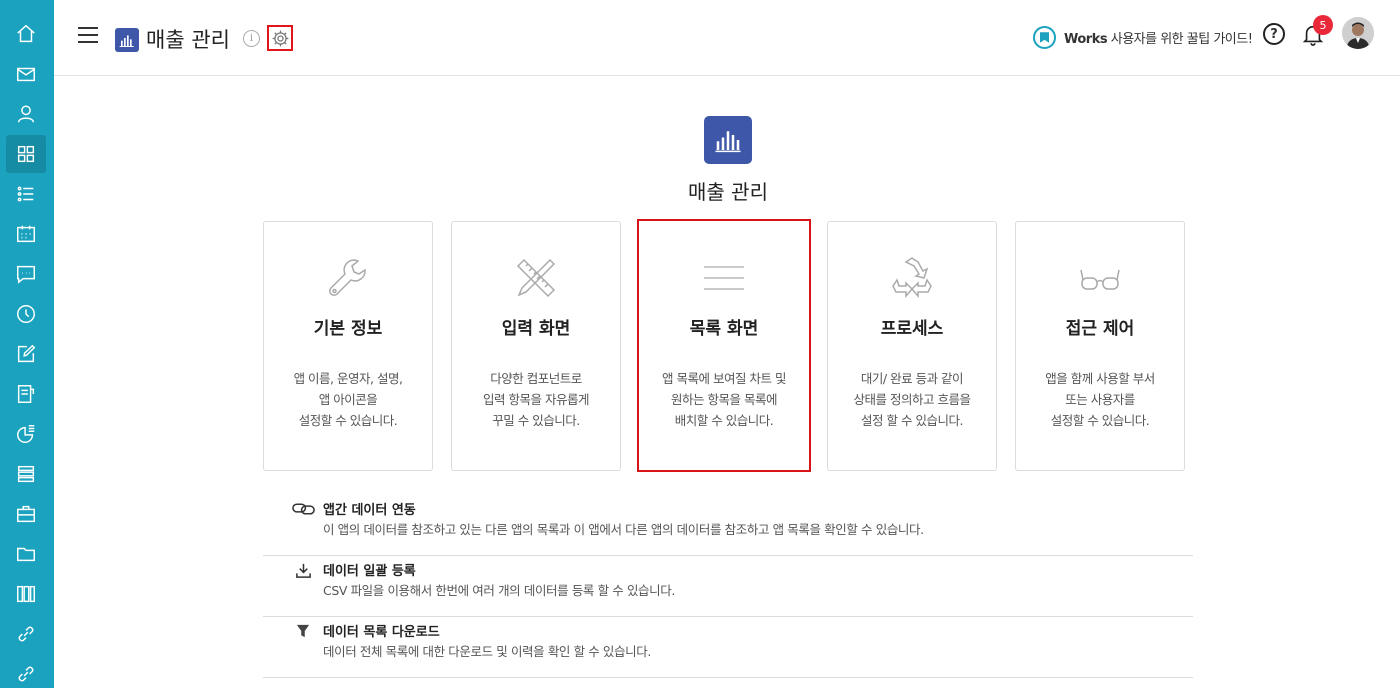 Image resolution: width=1400 pixels, height=693 pixels. I want to click on page-title: 매출 관리, so click(188, 40).